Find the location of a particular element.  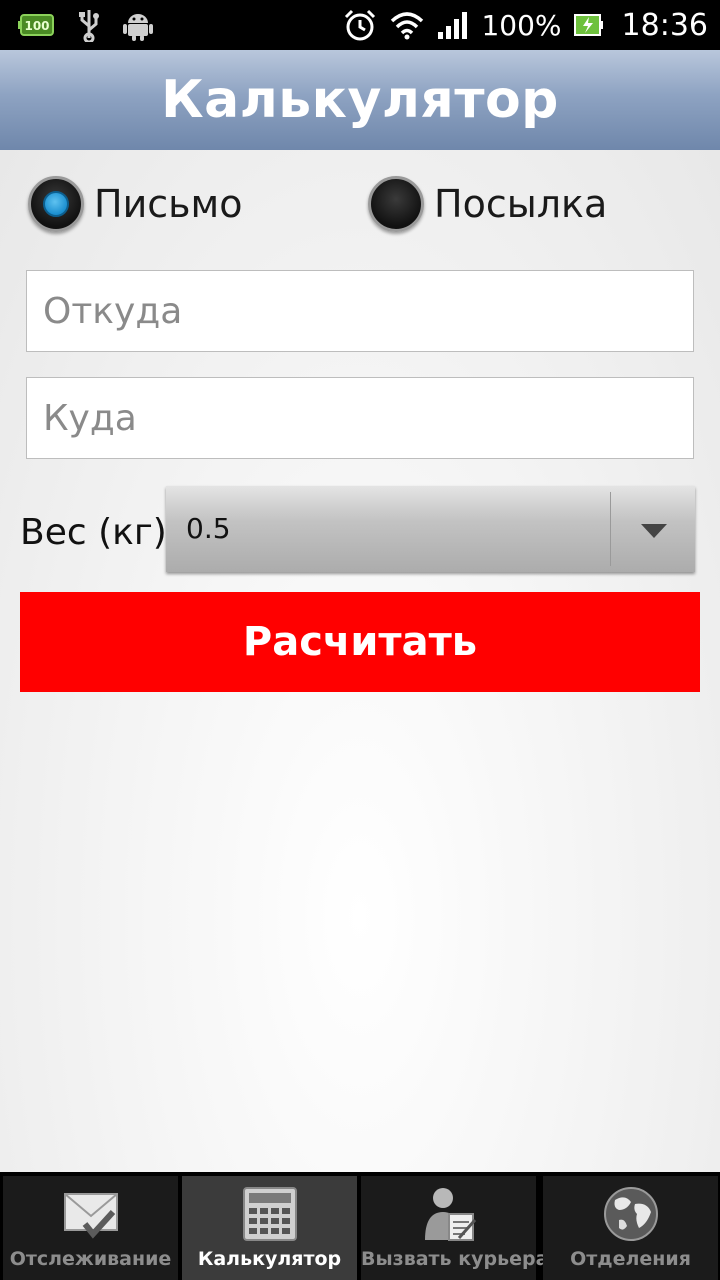

tab-calculator-label: Калькулятор is located at coordinates (269, 1259).